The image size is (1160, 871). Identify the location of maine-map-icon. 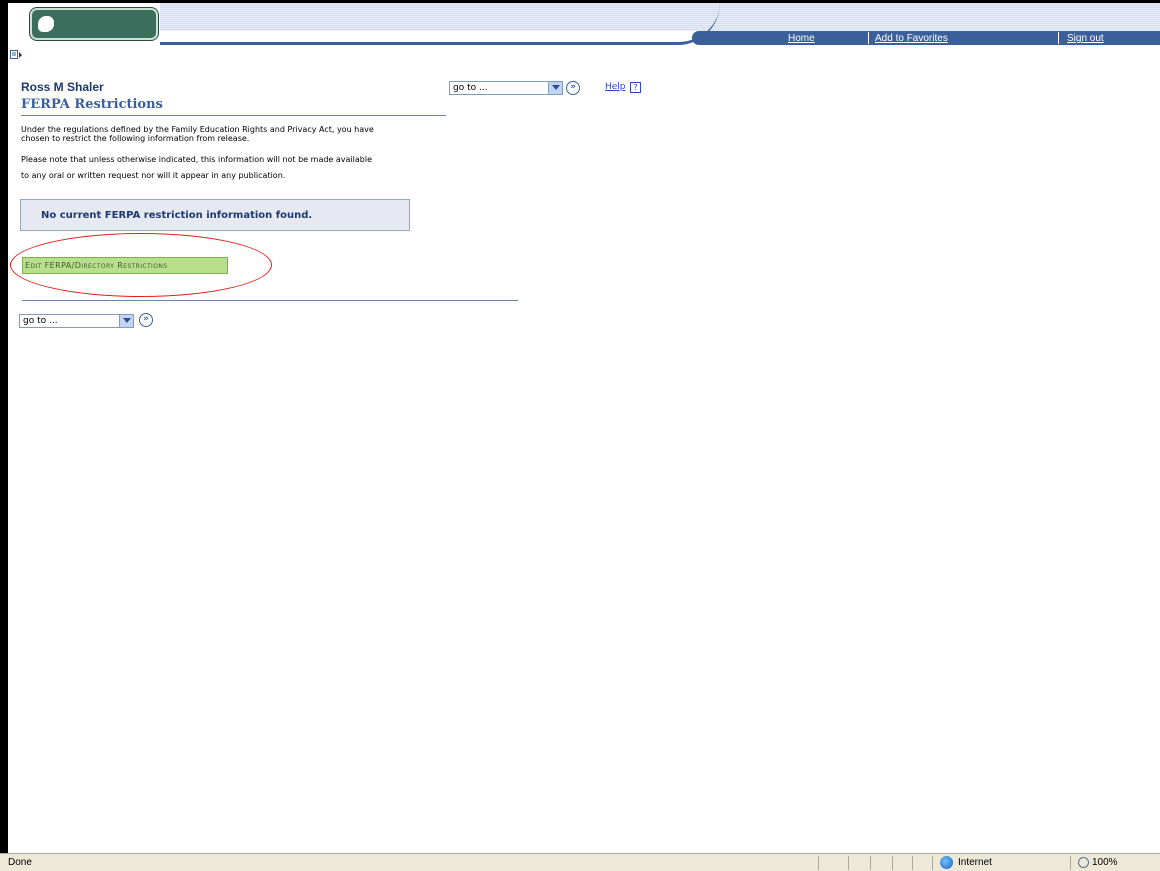
(46, 24).